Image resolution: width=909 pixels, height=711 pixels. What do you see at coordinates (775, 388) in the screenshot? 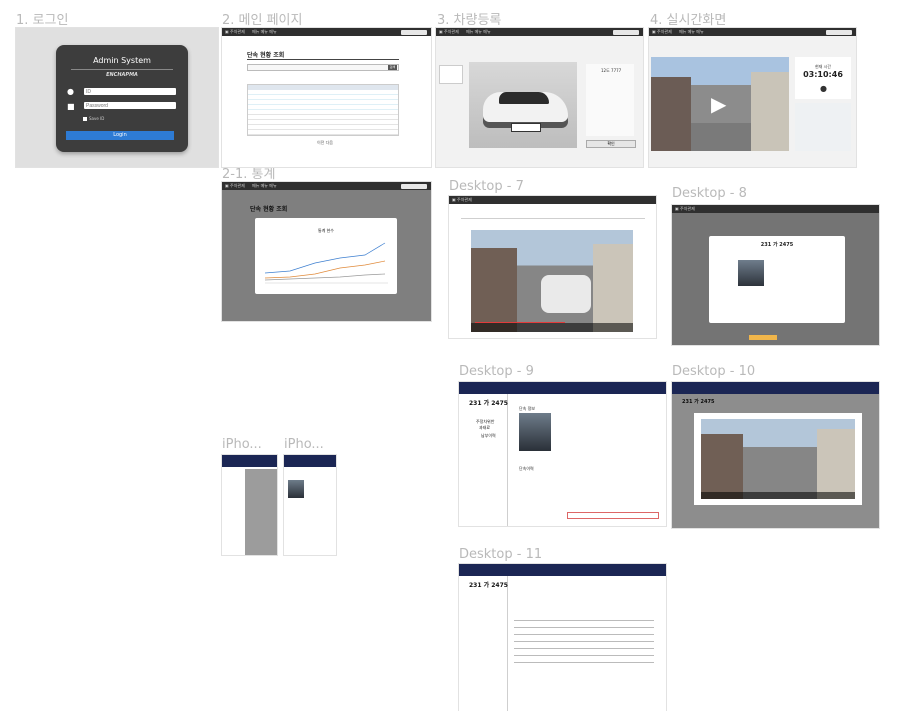
I see `d10-header` at bounding box center [775, 388].